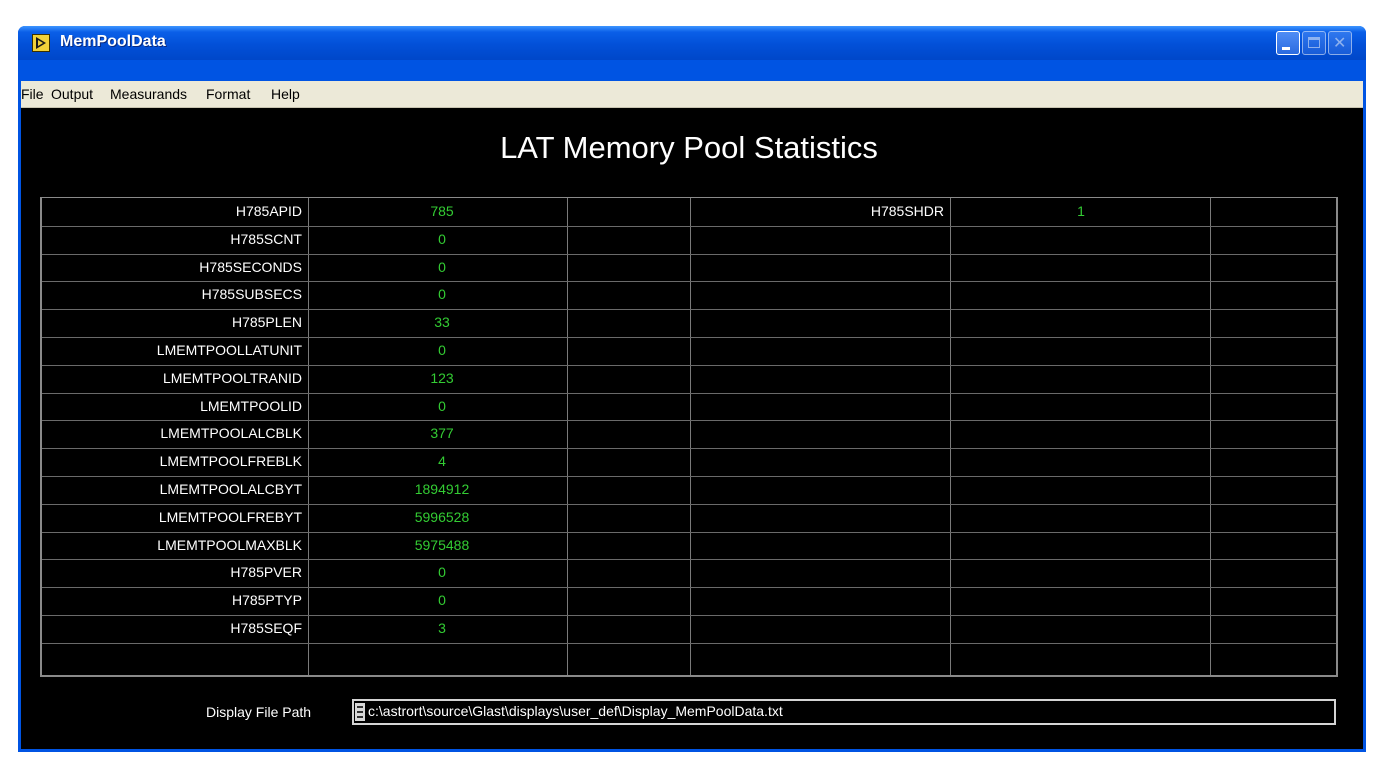 The width and height of the screenshot is (1378, 763). Describe the element at coordinates (442, 628) in the screenshot. I see `measurand-value: 3` at that location.